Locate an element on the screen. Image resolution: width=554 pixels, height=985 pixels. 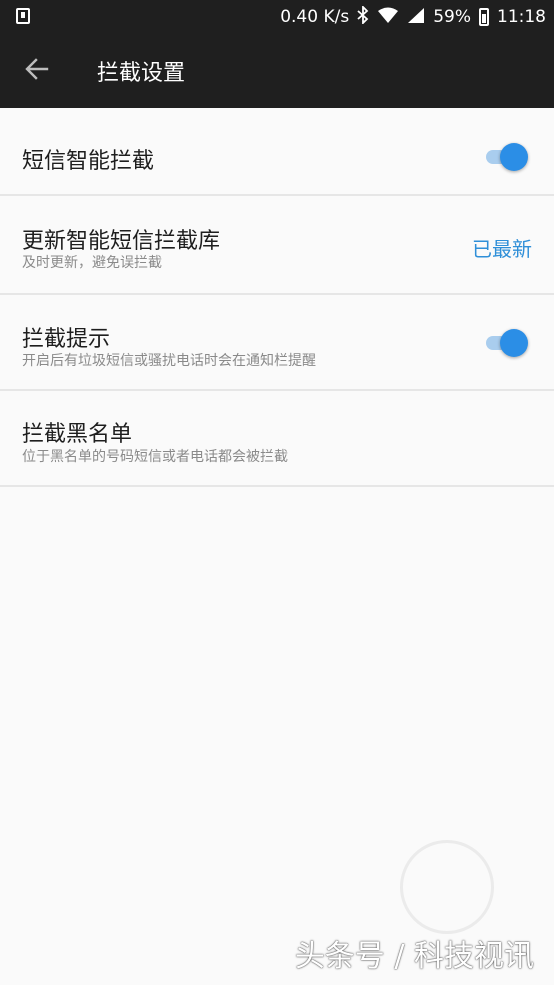
arrow-left-icon is located at coordinates (37, 71).